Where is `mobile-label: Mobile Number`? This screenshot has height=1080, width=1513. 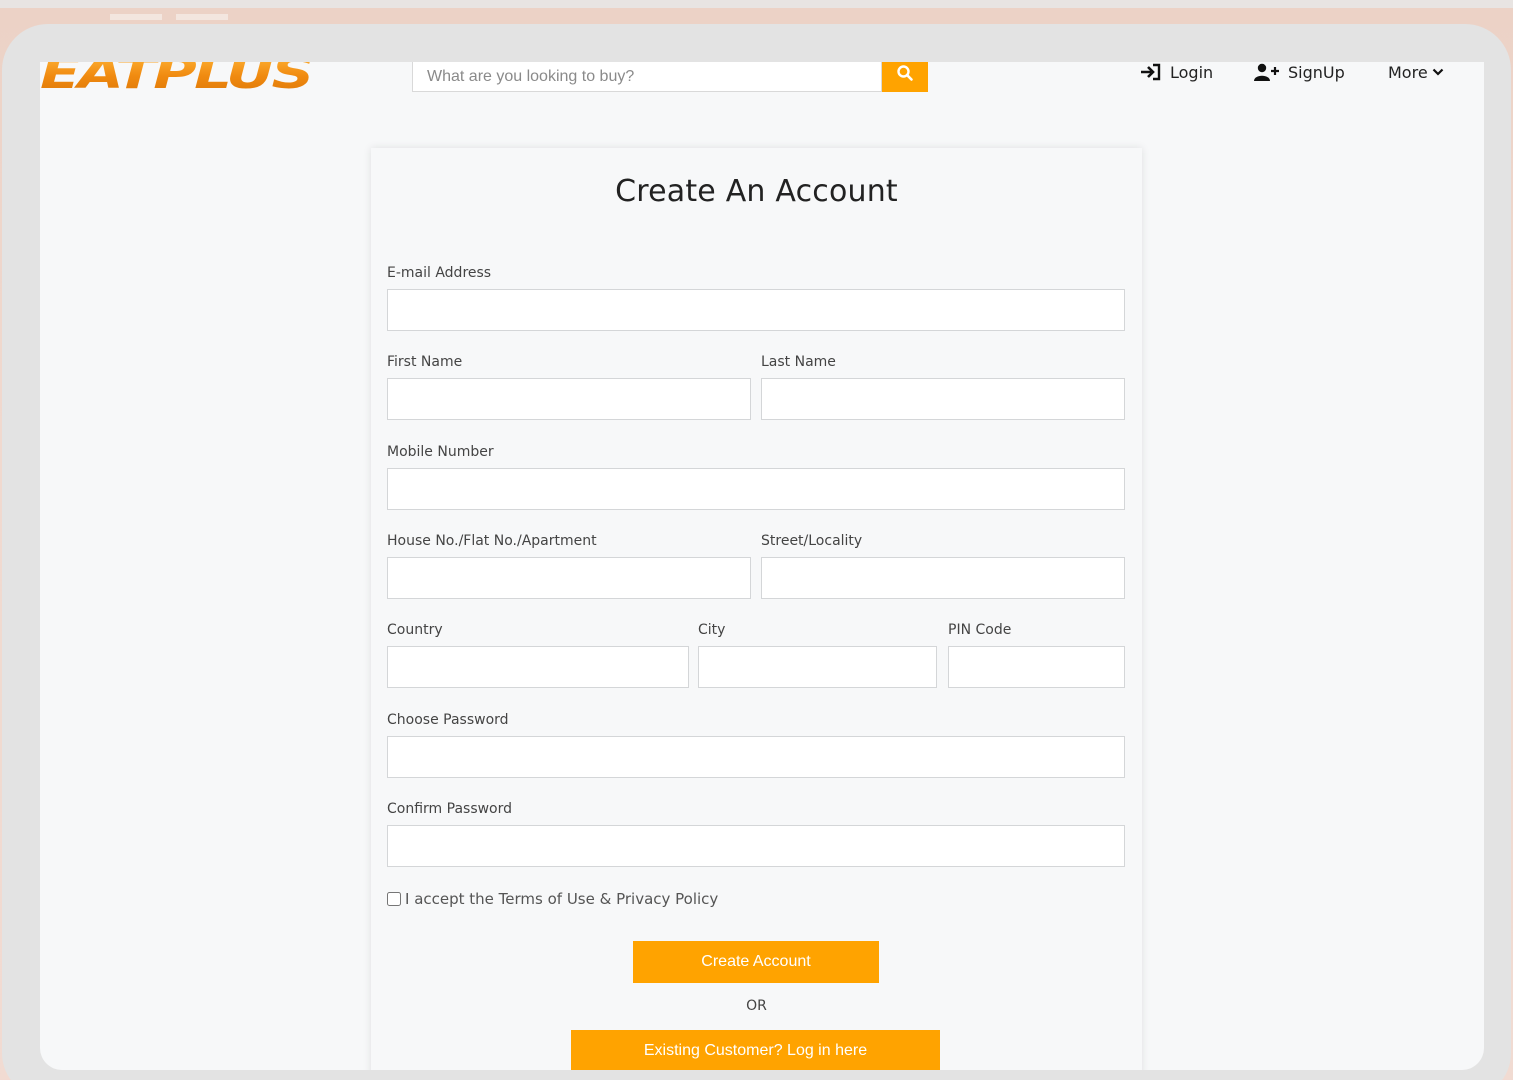
mobile-label: Mobile Number is located at coordinates (440, 452).